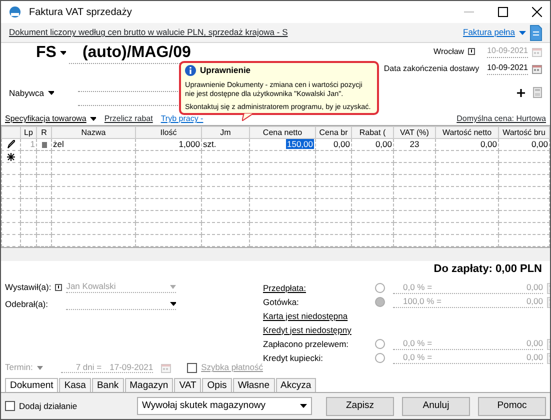 This screenshot has width=551, height=420. I want to click on close-icon, so click(537, 12).